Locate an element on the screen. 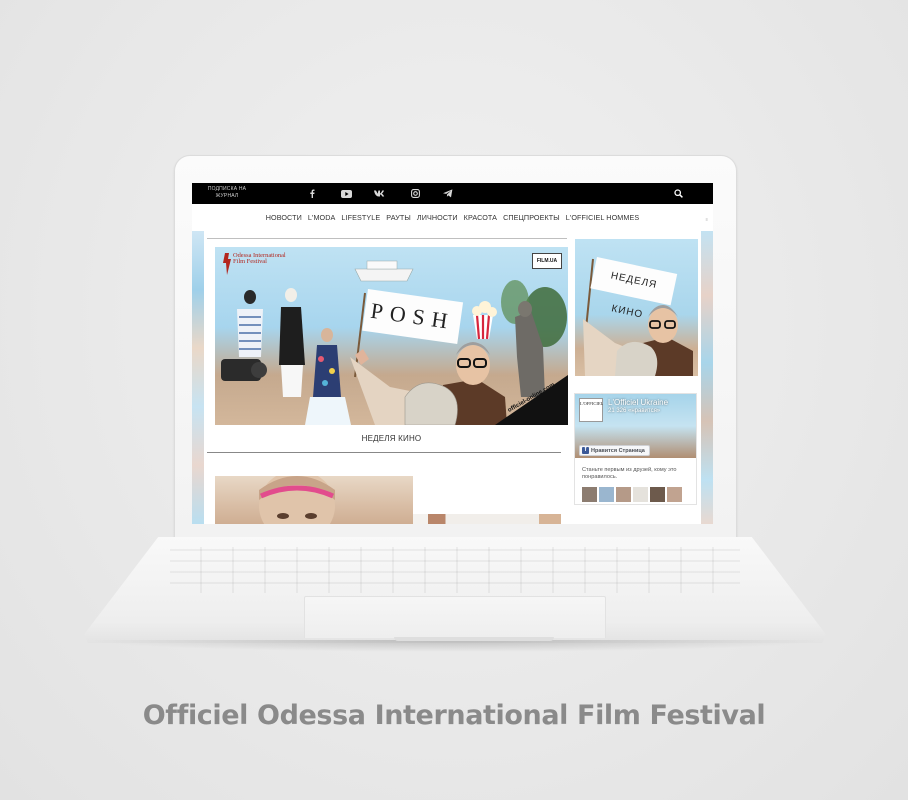 This screenshot has width=908, height=800. festival-logo-text: Odessa International Film Festival is located at coordinates (259, 259).